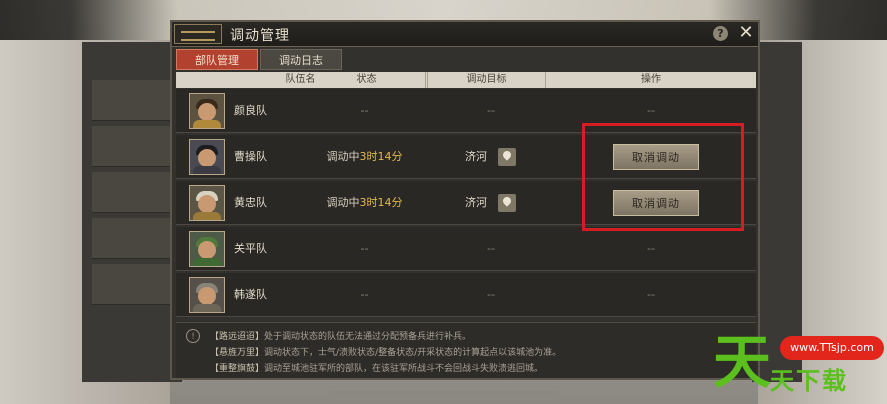  Describe the element at coordinates (404, 369) in the screenshot. I see `note-text: 调动至城池驻军所的部队，在该驻军所战斗不会回战斗失败溃逃回城。` at that location.